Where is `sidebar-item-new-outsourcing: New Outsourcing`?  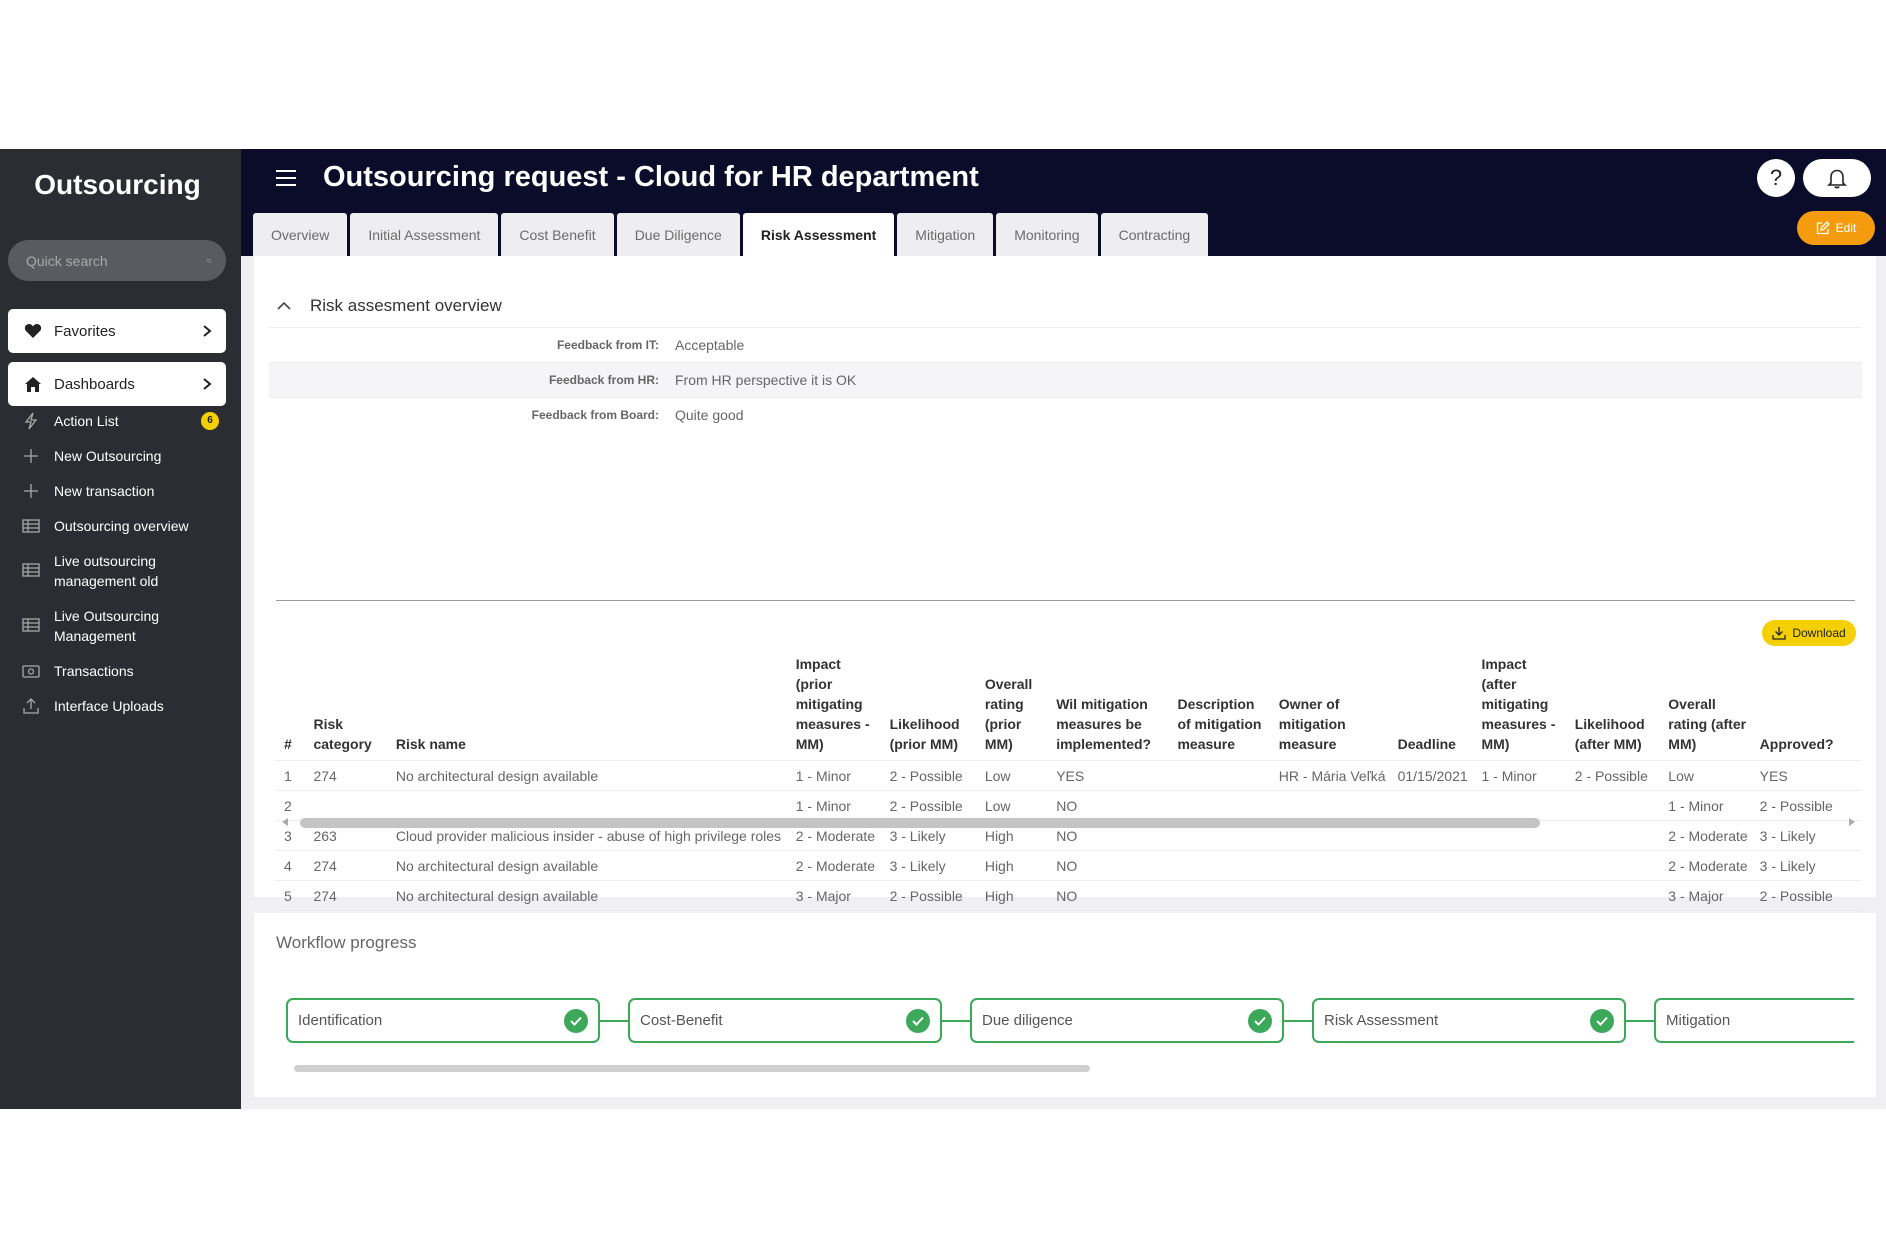
sidebar-item-new-outsourcing: New Outsourcing is located at coordinates (120, 463).